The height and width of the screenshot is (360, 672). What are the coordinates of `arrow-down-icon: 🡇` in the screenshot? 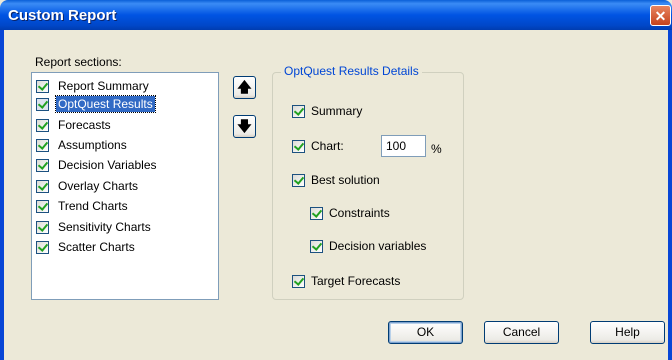 It's located at (244, 126).